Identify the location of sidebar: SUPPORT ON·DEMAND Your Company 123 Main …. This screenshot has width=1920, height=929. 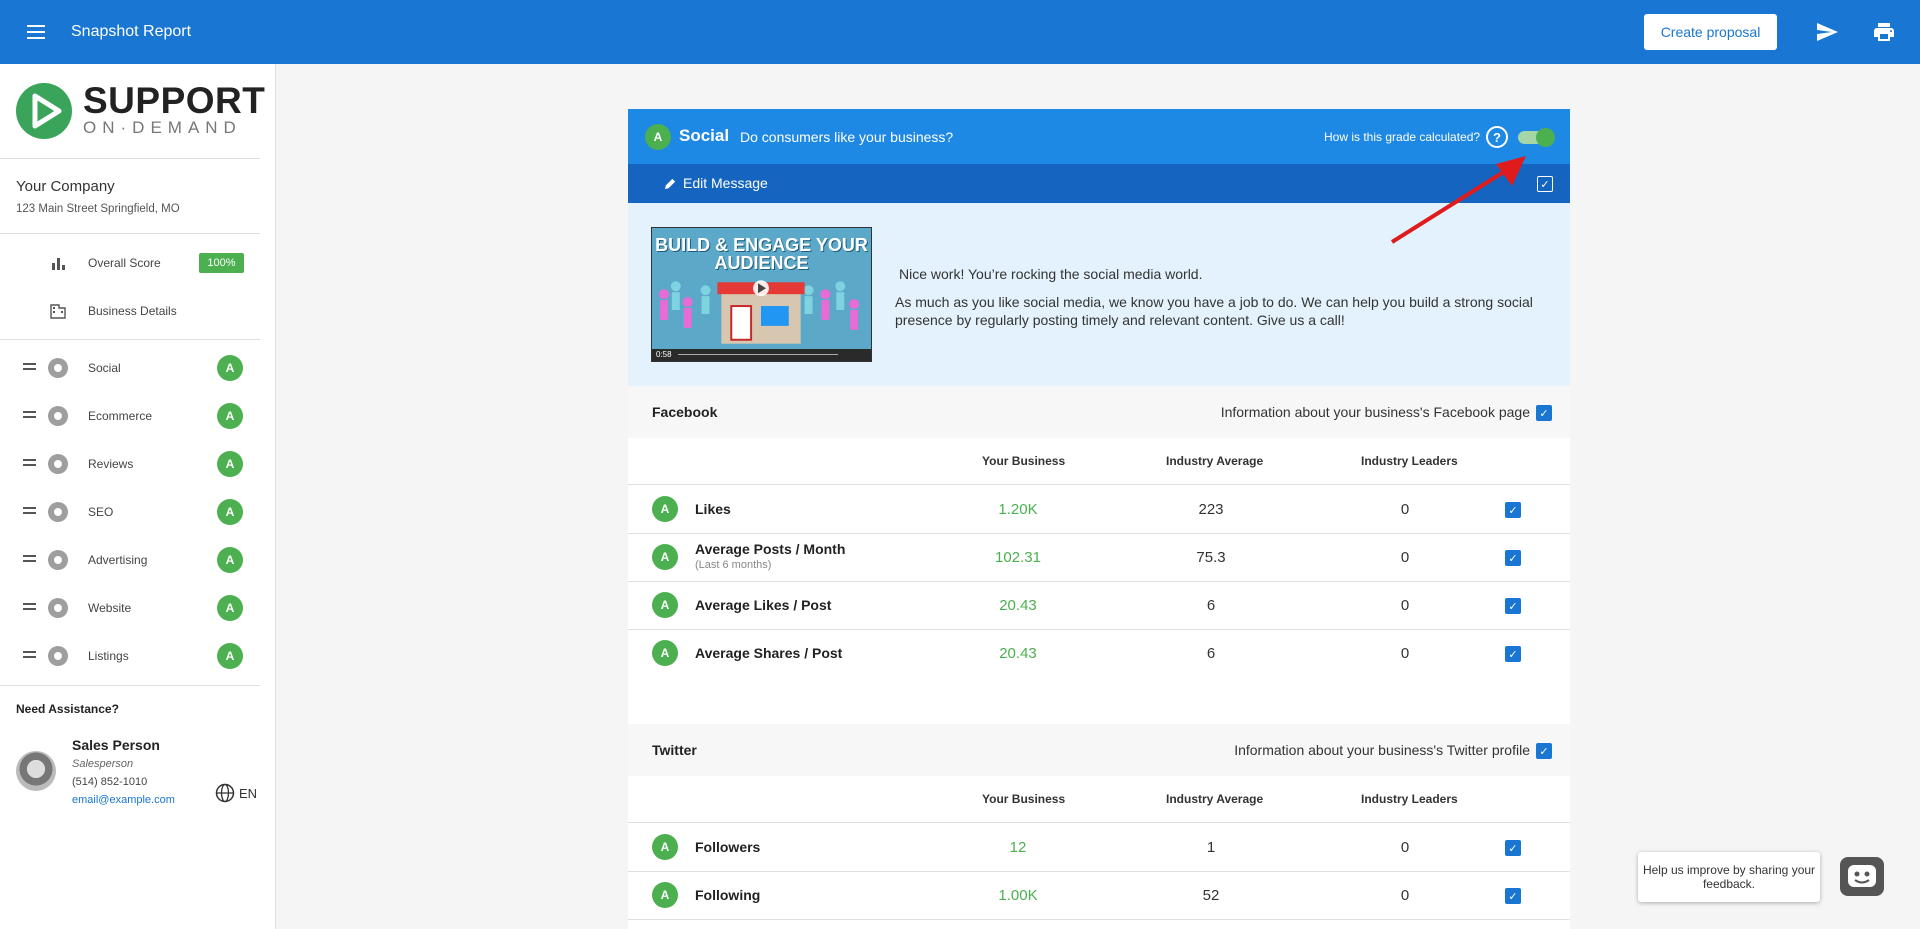
(138, 496).